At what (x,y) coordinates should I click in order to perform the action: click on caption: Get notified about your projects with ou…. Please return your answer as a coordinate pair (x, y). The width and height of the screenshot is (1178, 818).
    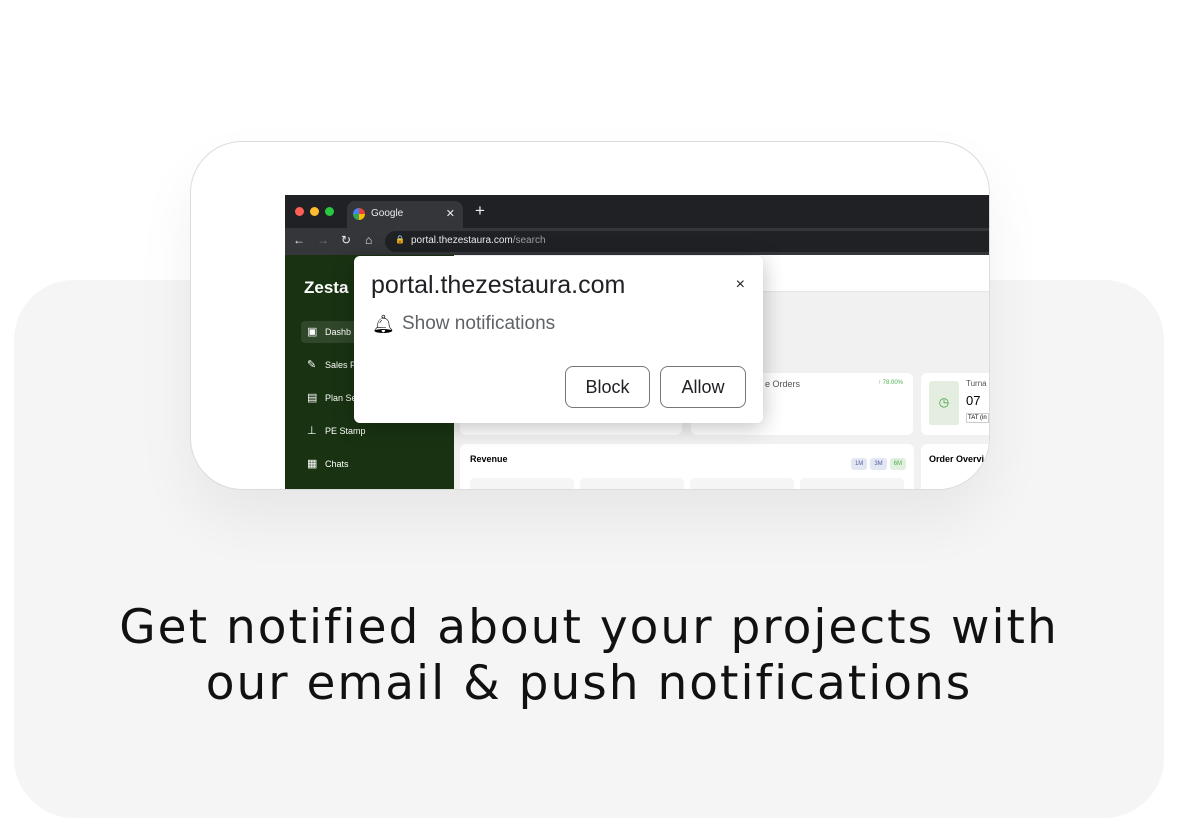
    Looking at the image, I should click on (589, 656).